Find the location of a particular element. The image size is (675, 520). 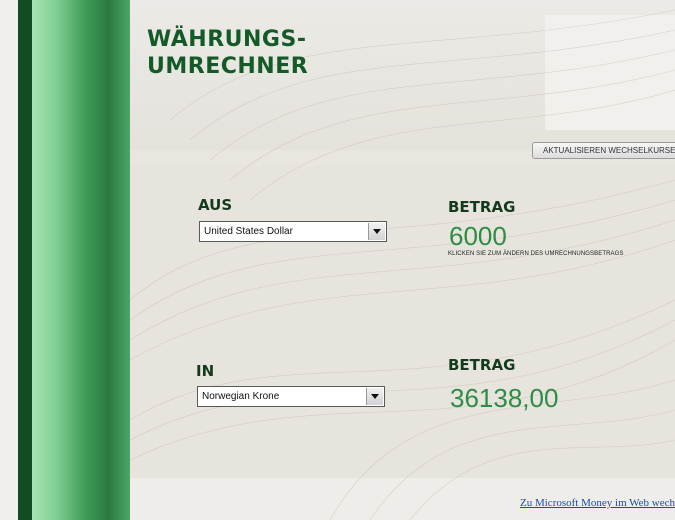

to-label: IN is located at coordinates (205, 371).